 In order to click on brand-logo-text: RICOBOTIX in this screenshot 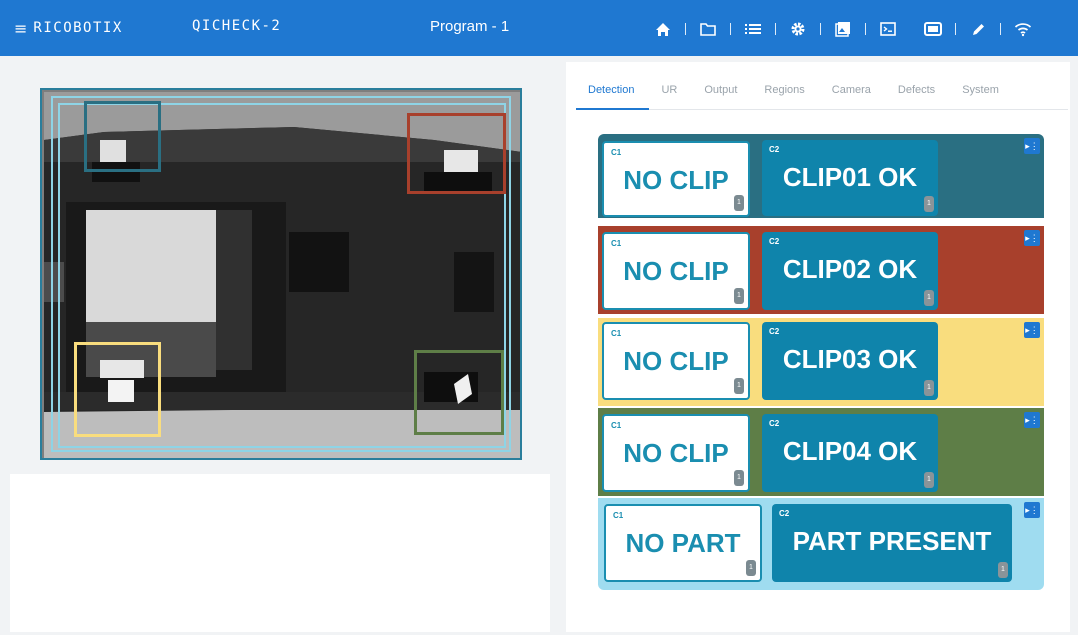, I will do `click(78, 28)`.